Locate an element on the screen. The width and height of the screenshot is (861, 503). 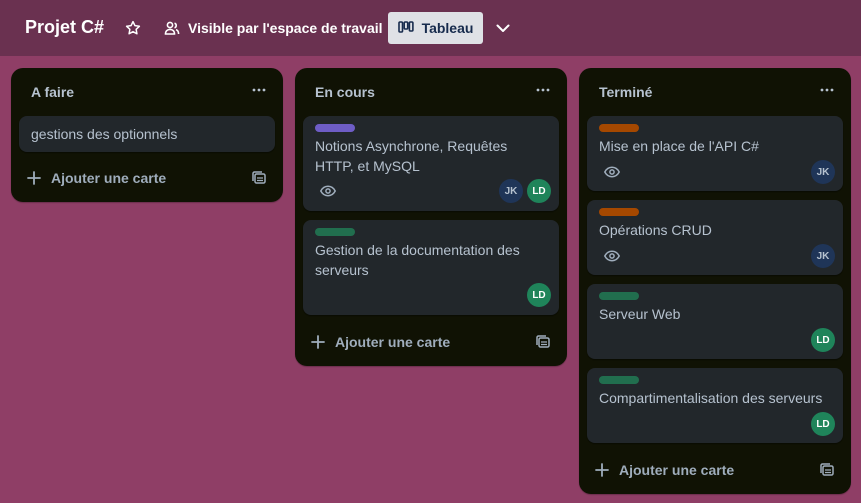
card-title: Opérations CRUD is located at coordinates (655, 230).